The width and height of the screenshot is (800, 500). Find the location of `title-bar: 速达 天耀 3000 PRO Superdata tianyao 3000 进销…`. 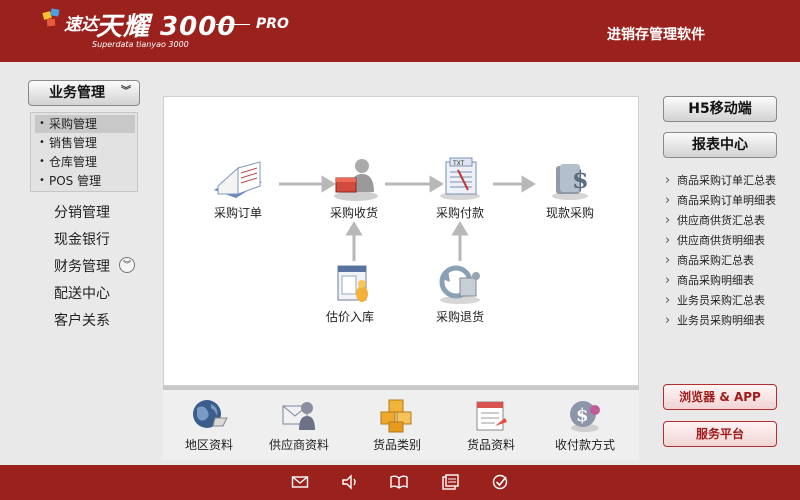

title-bar: 速达 天耀 3000 PRO Superdata tianyao 3000 进销… is located at coordinates (400, 31).